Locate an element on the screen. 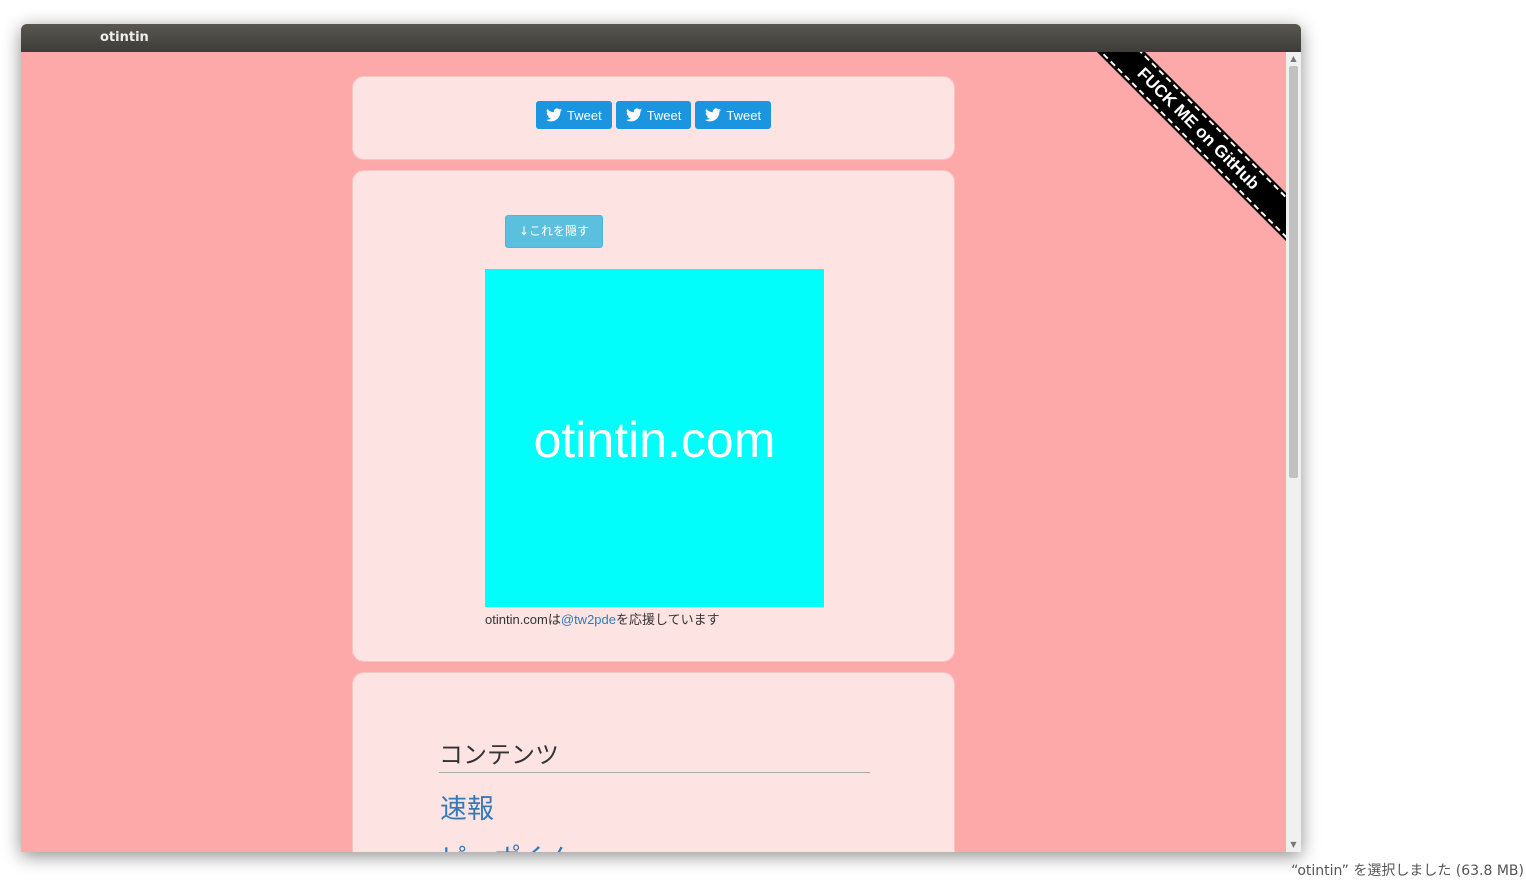 Image resolution: width=1526 pixels, height=884 pixels. contents-panel: コンテンツ 速報 ピーポくん is located at coordinates (653, 762).